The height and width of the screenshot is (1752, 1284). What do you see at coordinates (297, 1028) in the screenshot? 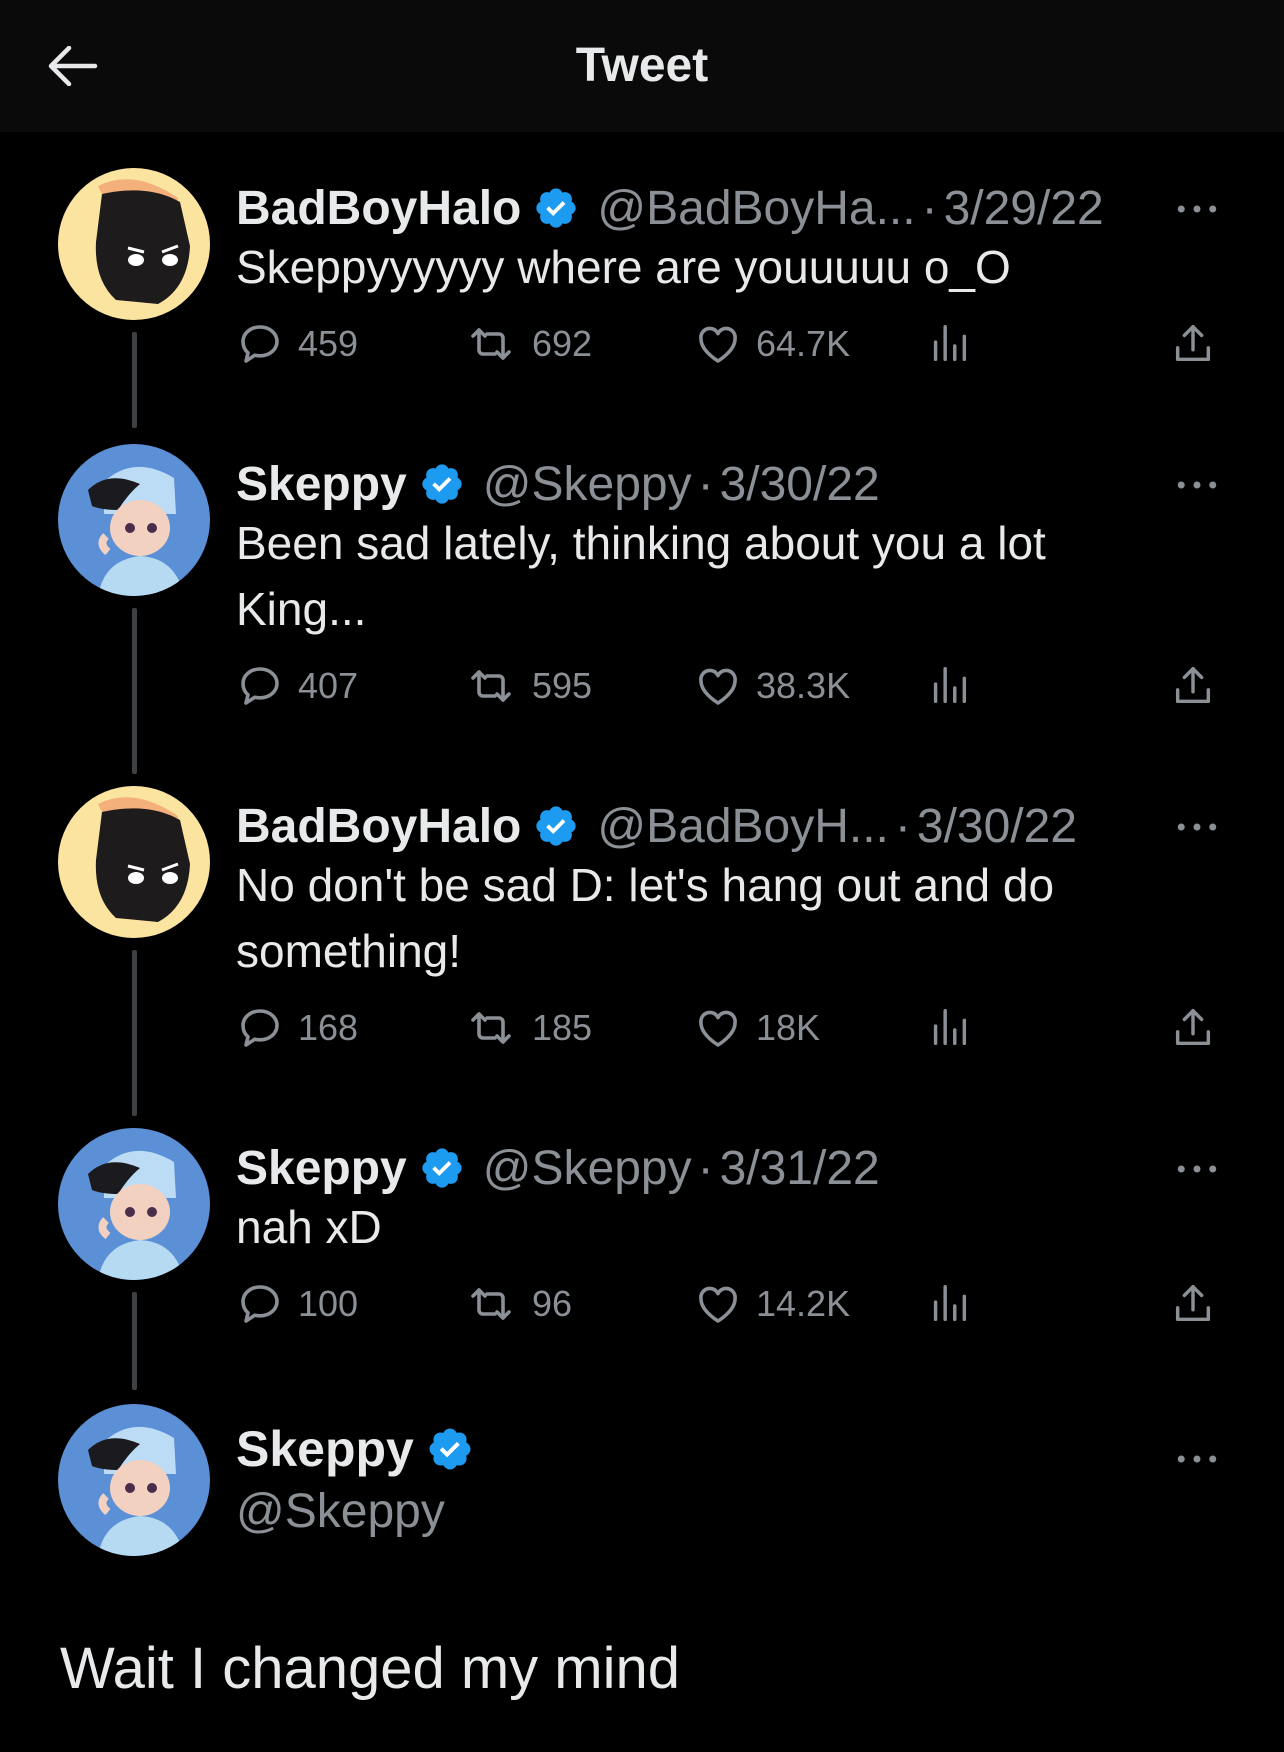
I see `reply-button: 168` at bounding box center [297, 1028].